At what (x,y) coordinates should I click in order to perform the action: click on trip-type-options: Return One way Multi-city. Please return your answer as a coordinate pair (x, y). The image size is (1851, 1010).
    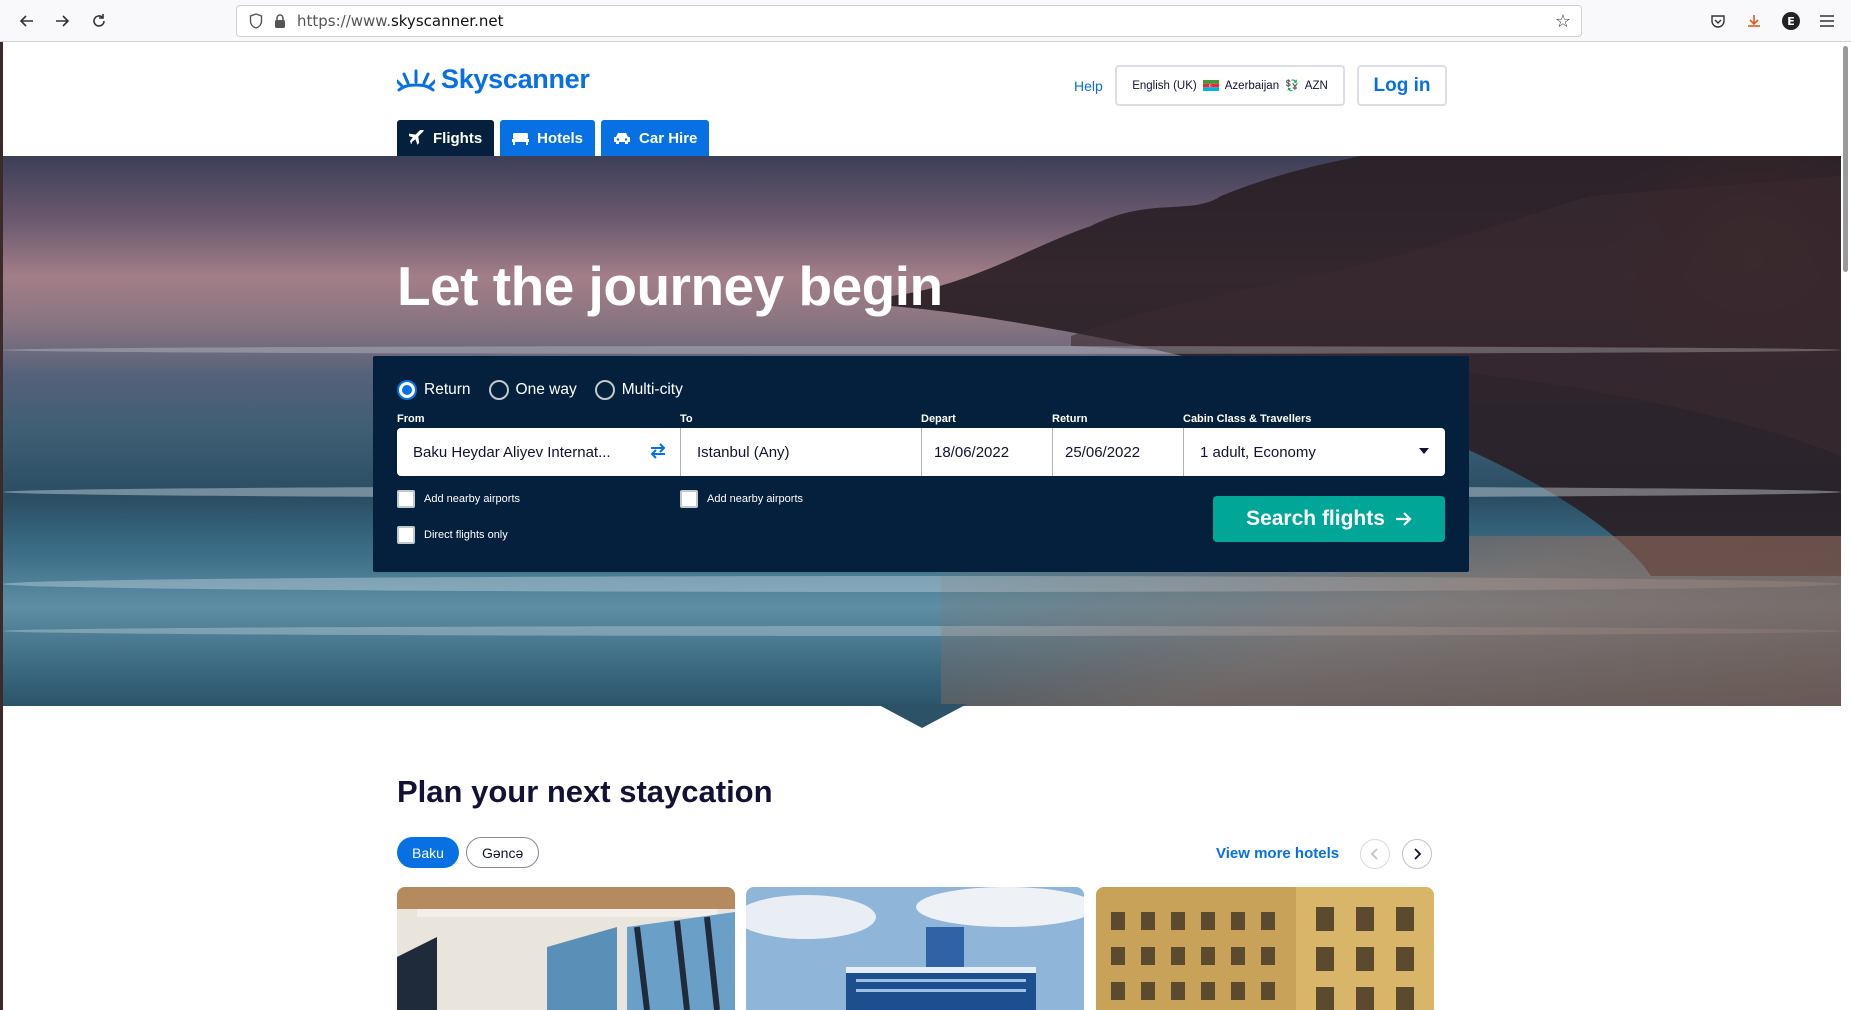
    Looking at the image, I should click on (540, 390).